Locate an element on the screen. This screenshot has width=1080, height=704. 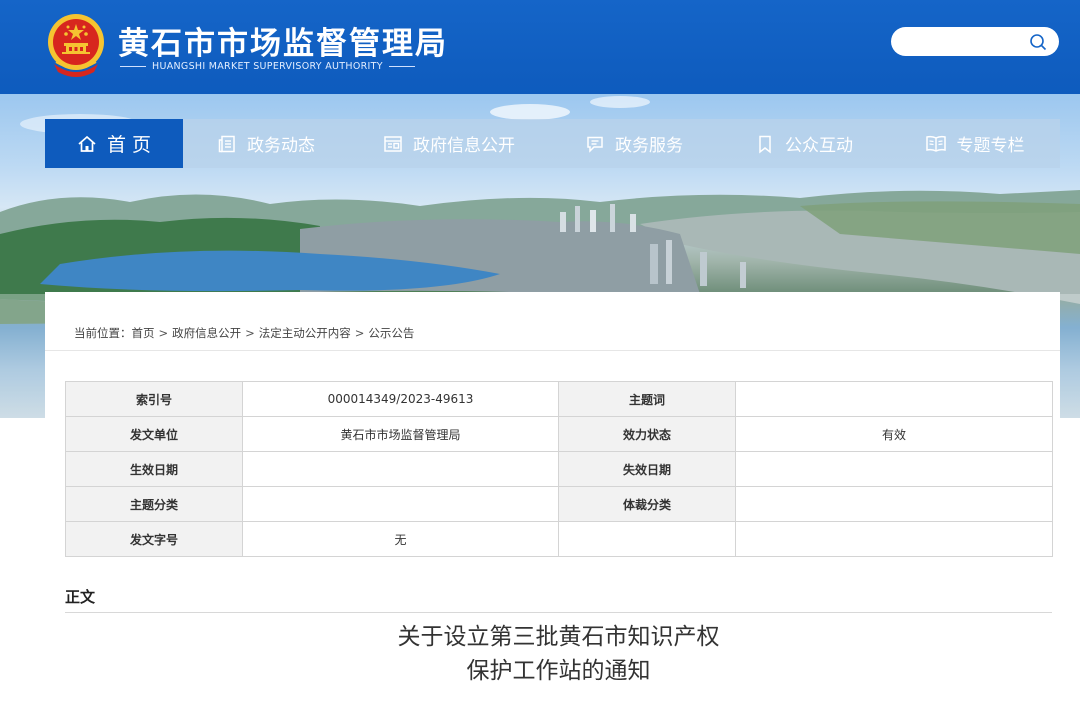
site-subtitle-text: HUANGSHI MARKET SUPERVISORY AUTHORITY is located at coordinates (267, 66).